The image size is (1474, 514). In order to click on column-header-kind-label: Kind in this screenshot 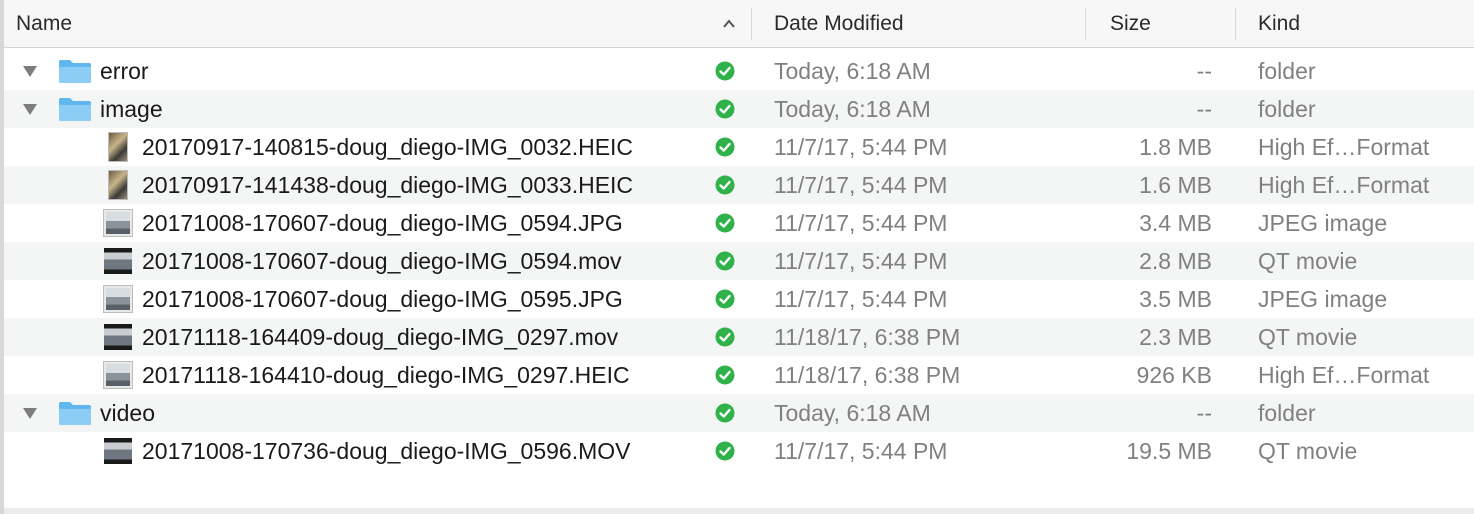, I will do `click(1279, 23)`.